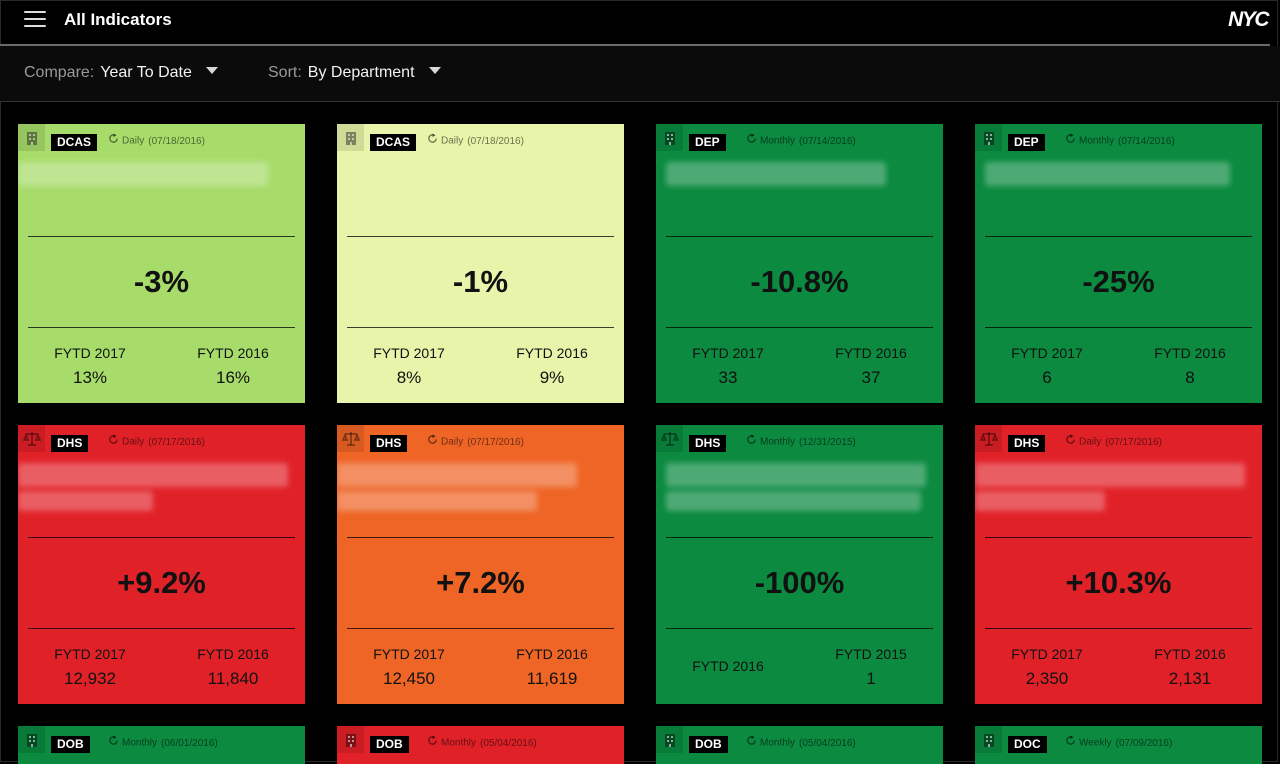 Image resolution: width=1280 pixels, height=764 pixels. I want to click on period-value: 6, so click(1047, 377).